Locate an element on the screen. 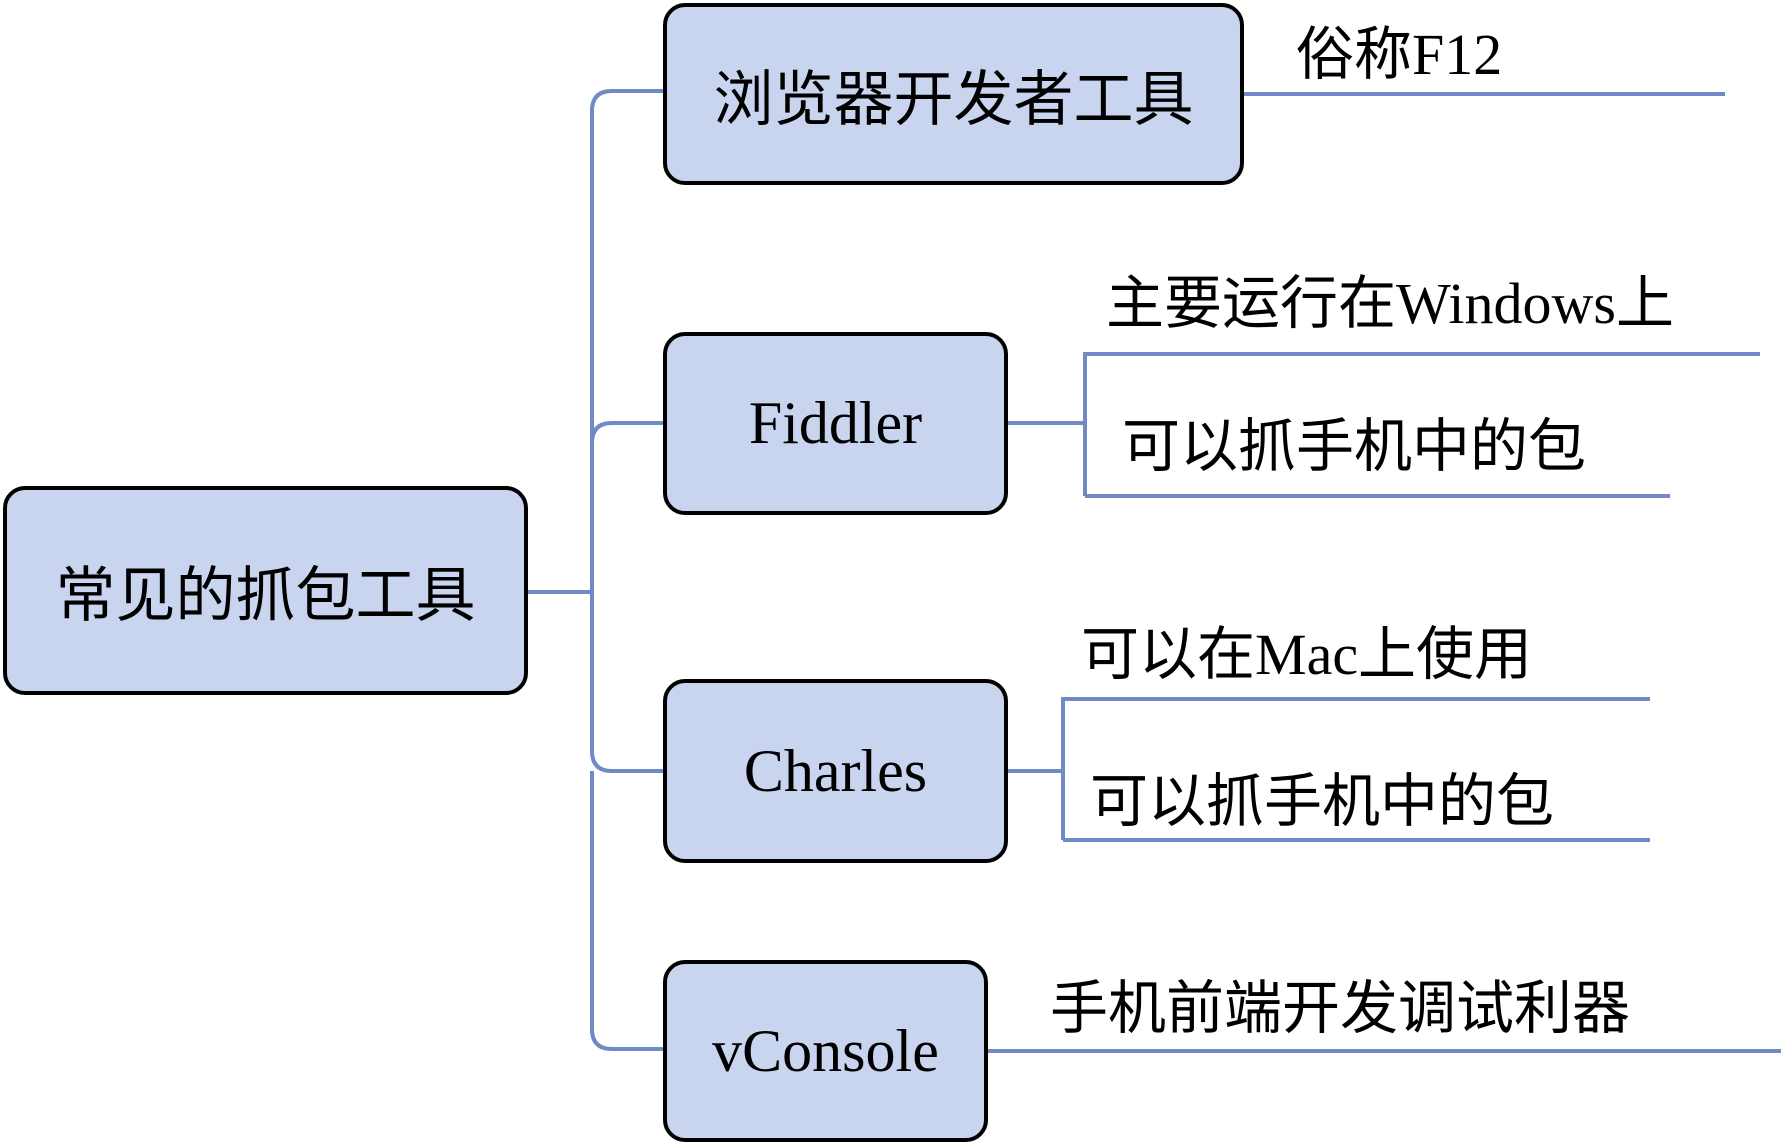 The width and height of the screenshot is (1781, 1146). note-devtools-f12: 俗称F12 is located at coordinates (1399, 54).